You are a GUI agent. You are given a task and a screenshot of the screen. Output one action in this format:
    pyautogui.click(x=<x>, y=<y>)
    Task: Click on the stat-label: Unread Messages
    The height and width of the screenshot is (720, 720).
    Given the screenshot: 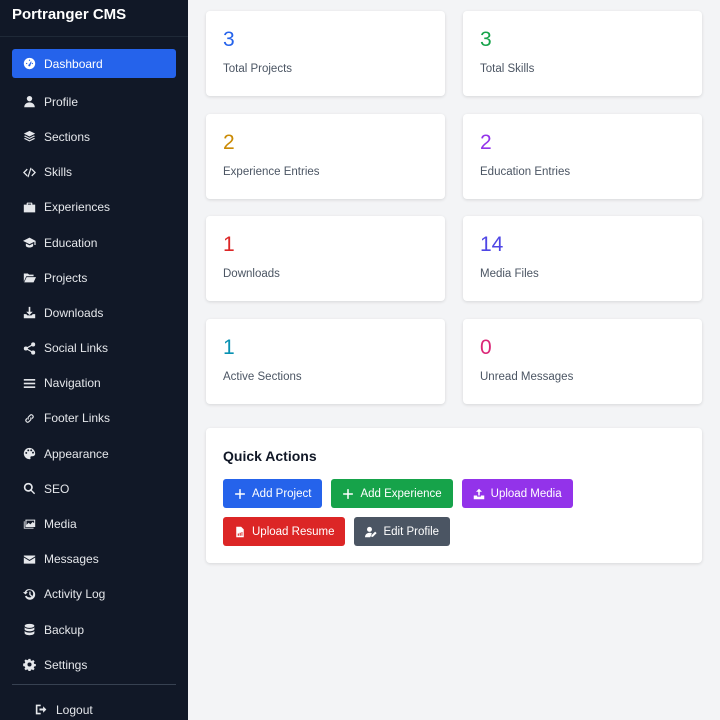 What is the action you would take?
    pyautogui.click(x=527, y=377)
    